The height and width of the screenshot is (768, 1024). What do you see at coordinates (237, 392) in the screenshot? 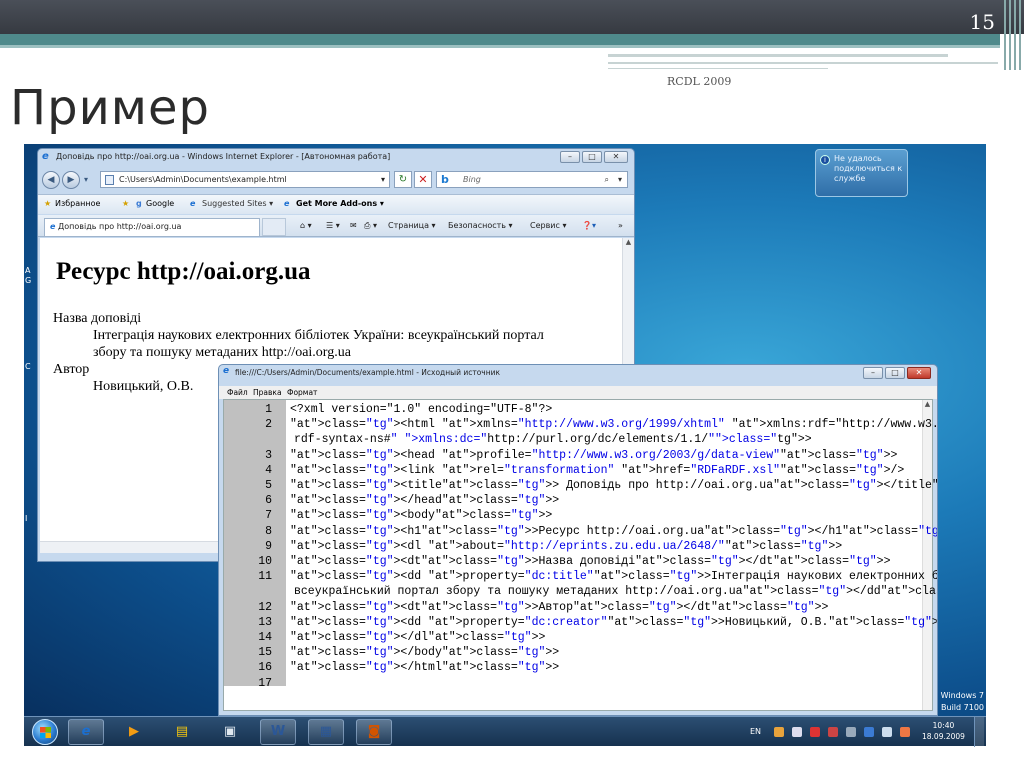
I see `menu-file: Файл` at bounding box center [237, 392].